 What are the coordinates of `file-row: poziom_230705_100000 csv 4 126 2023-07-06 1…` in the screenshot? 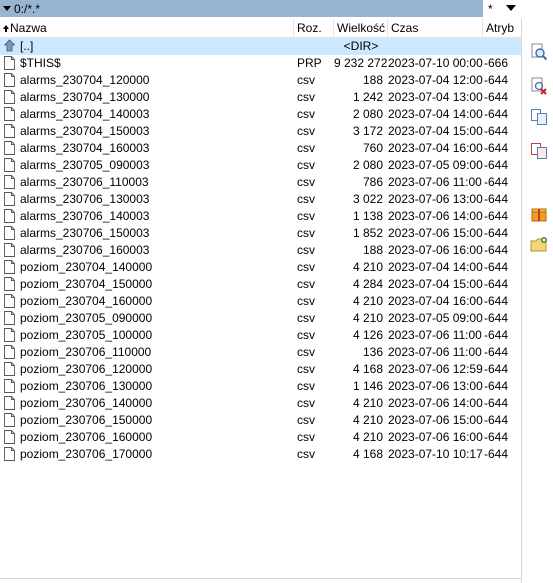 It's located at (260, 335).